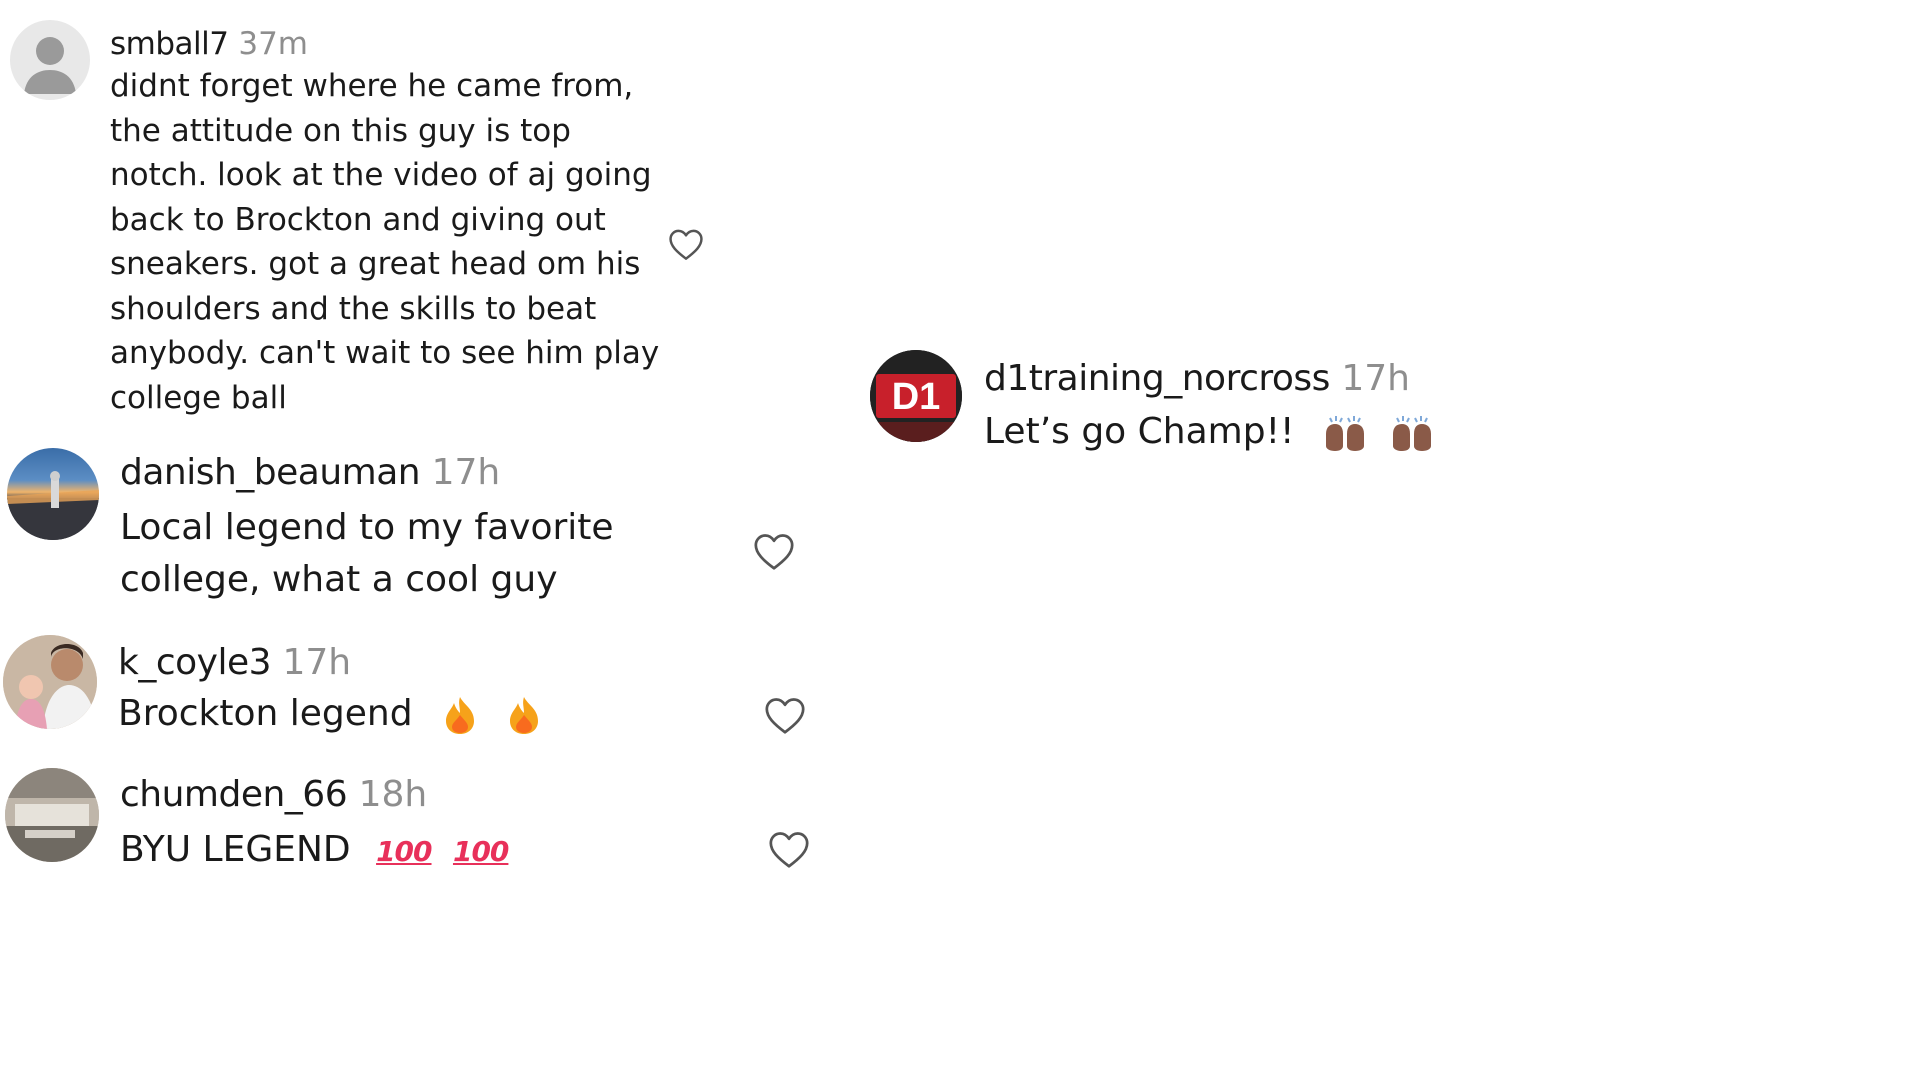 This screenshot has width=1920, height=1080. What do you see at coordinates (375, 264) in the screenshot?
I see `comment-line: sneakers. got a great head om his` at bounding box center [375, 264].